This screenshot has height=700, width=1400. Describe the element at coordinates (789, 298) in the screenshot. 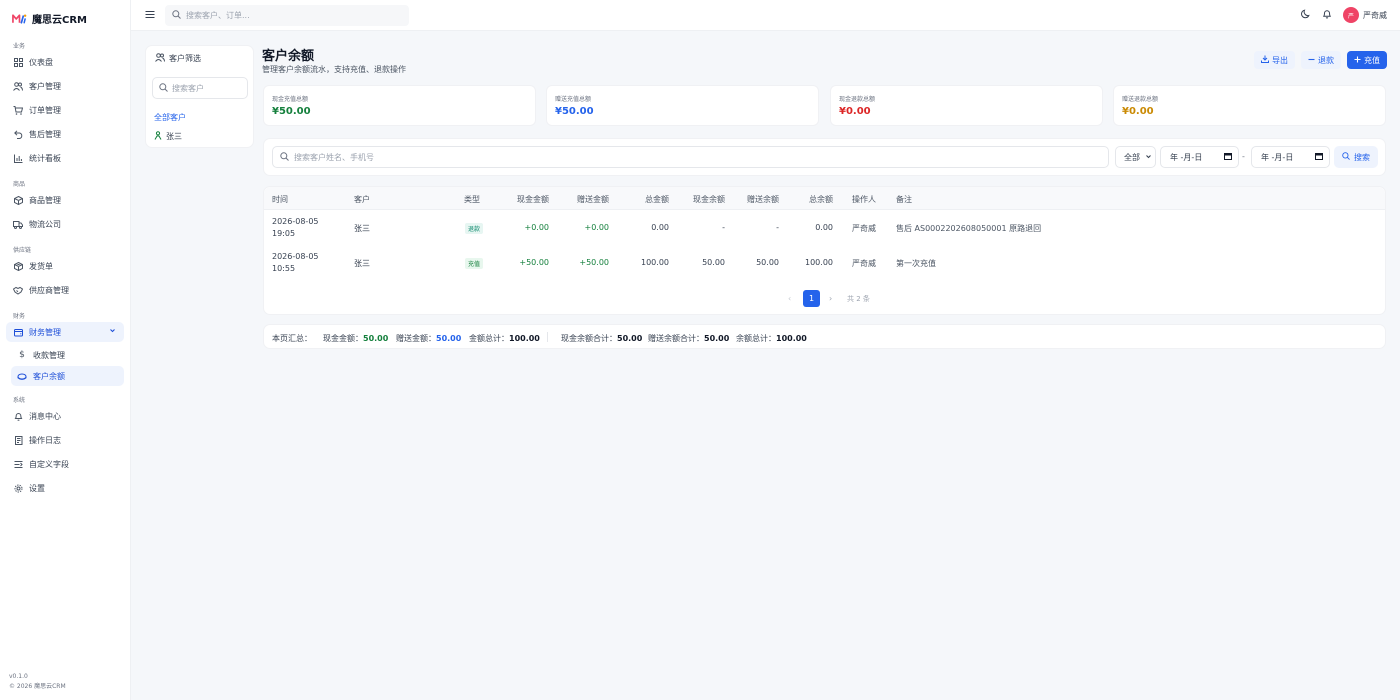

I see `prev-page-icon: ‹` at that location.